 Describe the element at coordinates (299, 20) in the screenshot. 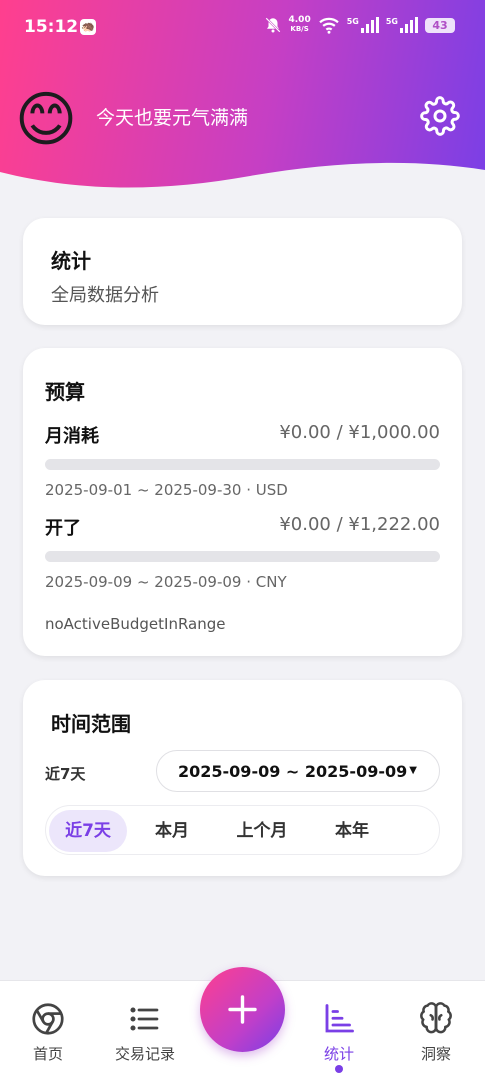

I see `network-speed-value: 4.00` at that location.